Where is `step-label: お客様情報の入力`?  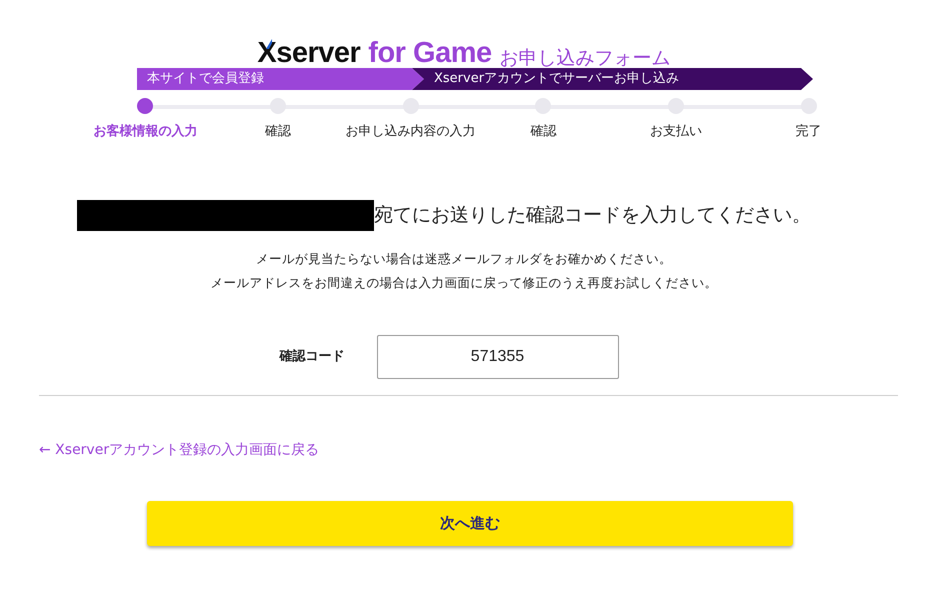
step-label: お客様情報の入力 is located at coordinates (145, 131).